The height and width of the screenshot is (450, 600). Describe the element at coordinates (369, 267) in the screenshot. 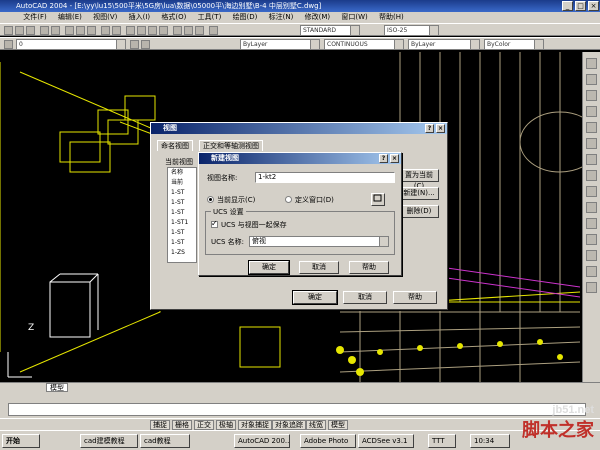

I see `new-view-help-btn: 帮助` at that location.